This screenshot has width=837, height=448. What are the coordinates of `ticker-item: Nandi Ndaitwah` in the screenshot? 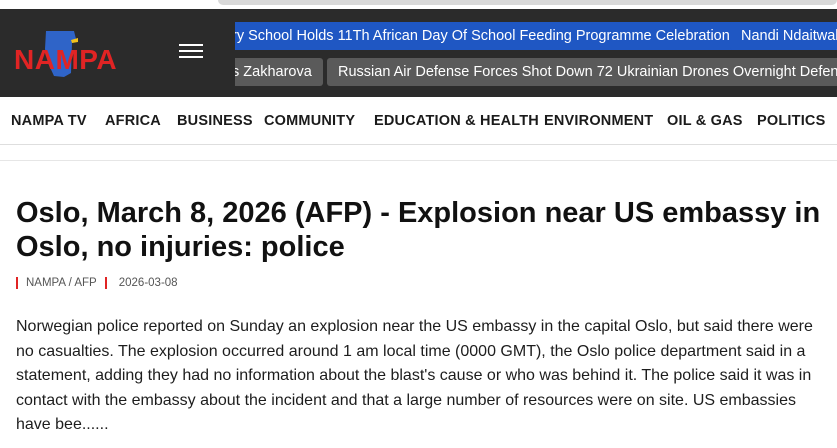 It's located at (783, 36).